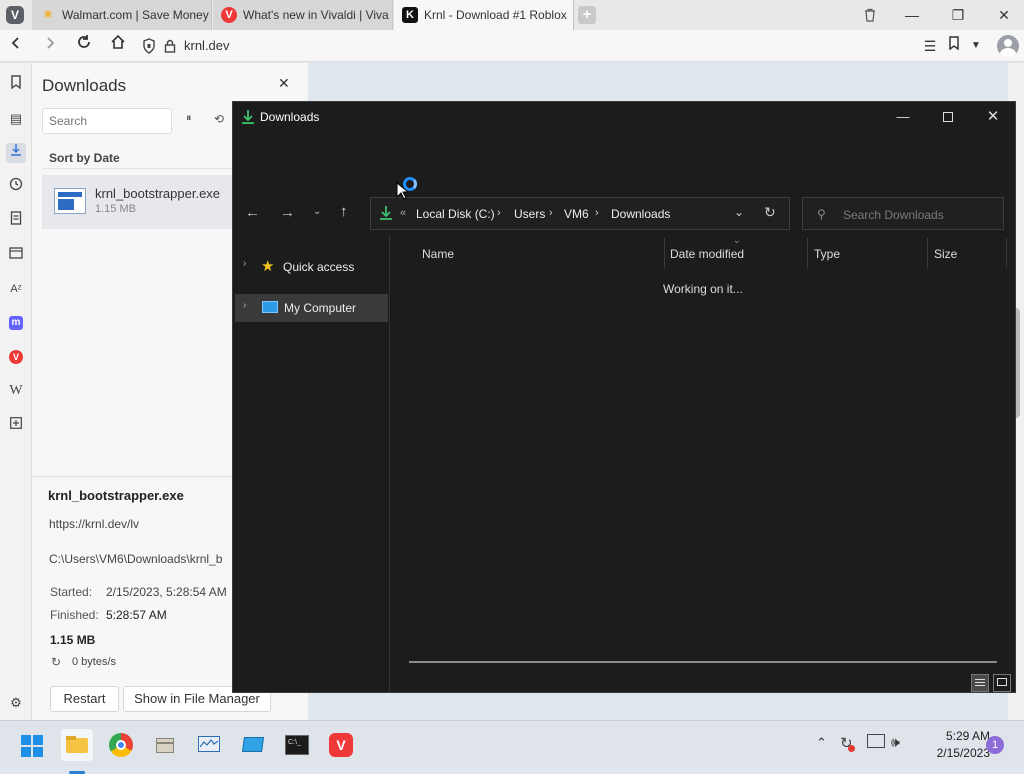  What do you see at coordinates (870, 15) in the screenshot?
I see `trash-icon` at bounding box center [870, 15].